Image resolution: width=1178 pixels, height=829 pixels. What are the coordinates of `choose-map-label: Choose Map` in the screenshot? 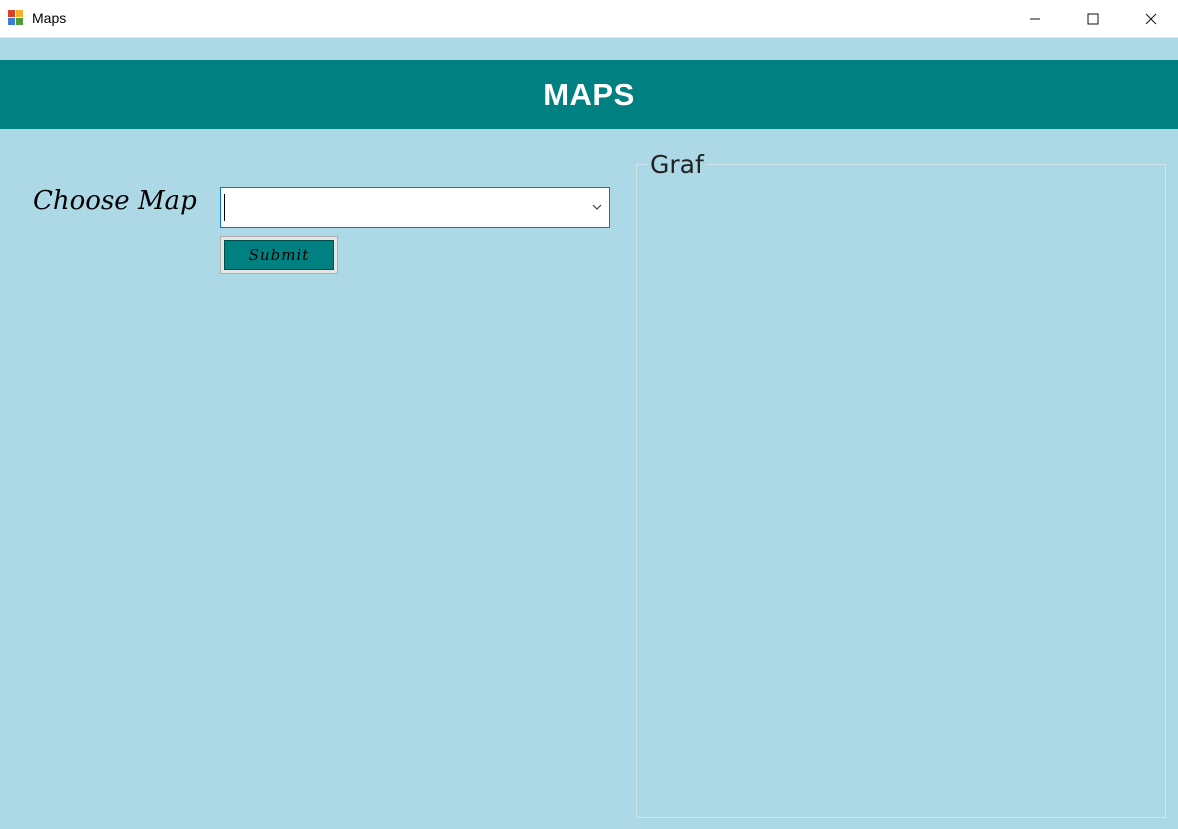 It's located at (115, 201).